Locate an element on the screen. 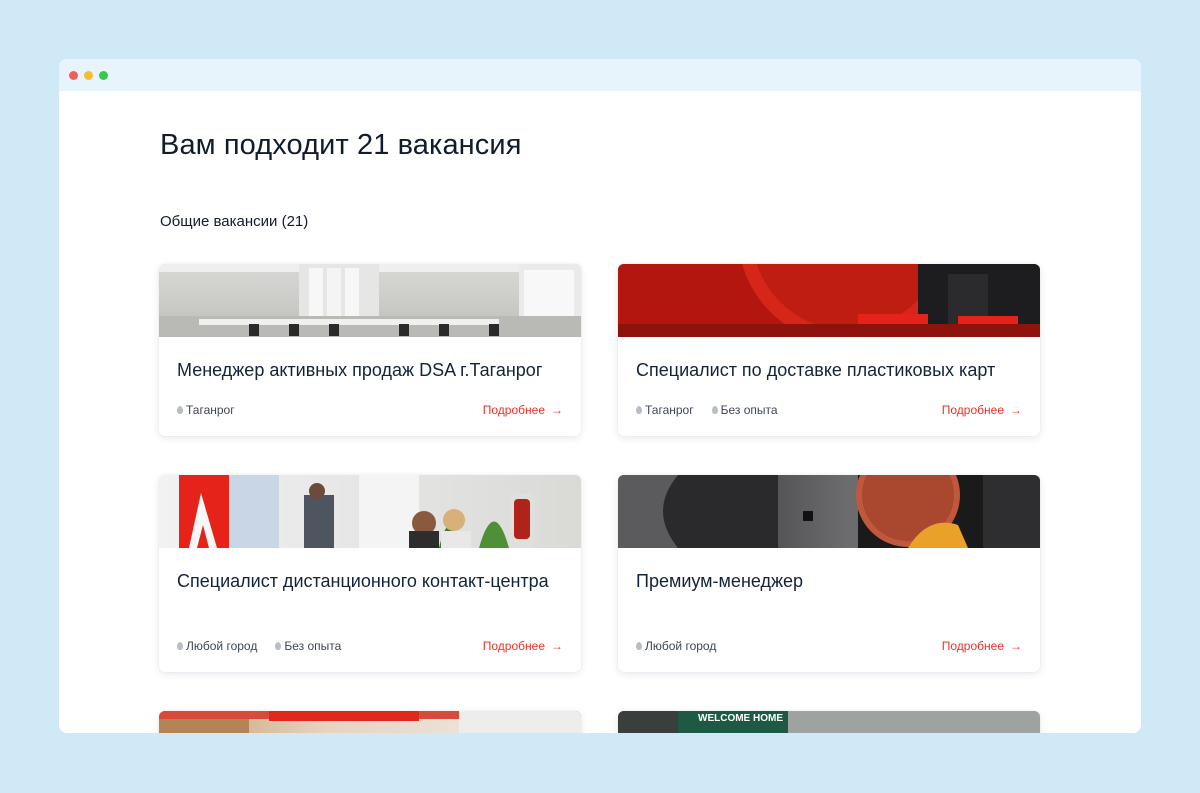 This screenshot has height=793, width=1200. dark-lounge-photo is located at coordinates (829, 511).